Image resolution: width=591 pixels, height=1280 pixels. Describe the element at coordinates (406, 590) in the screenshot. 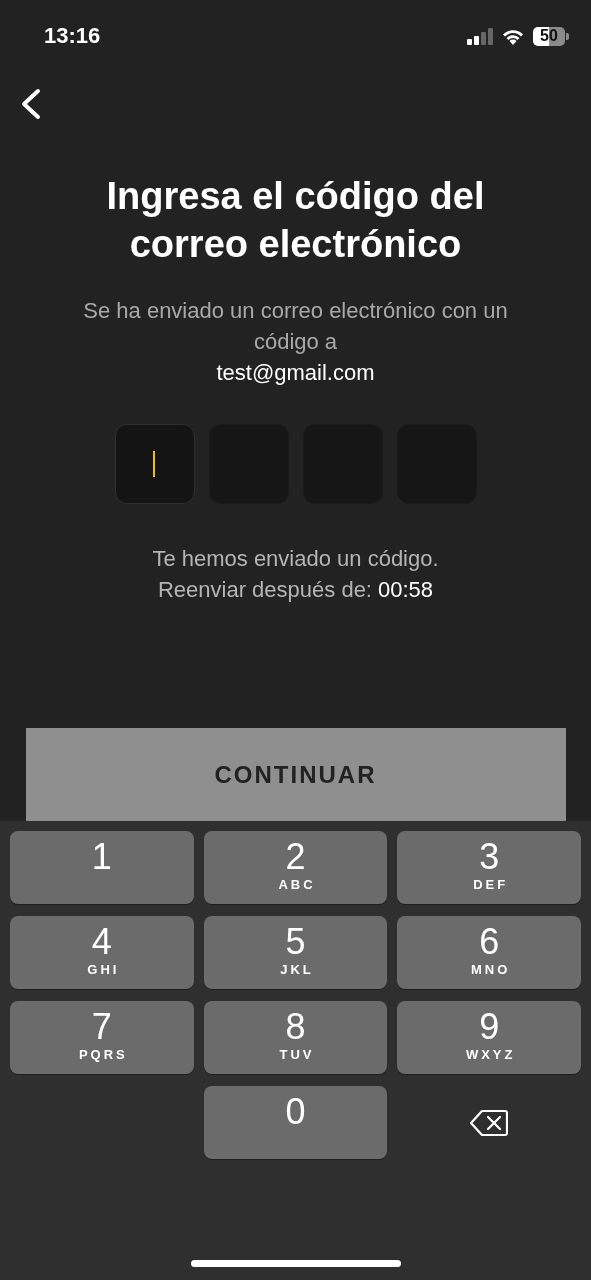

I see `countdown-timer: 00:58` at that location.